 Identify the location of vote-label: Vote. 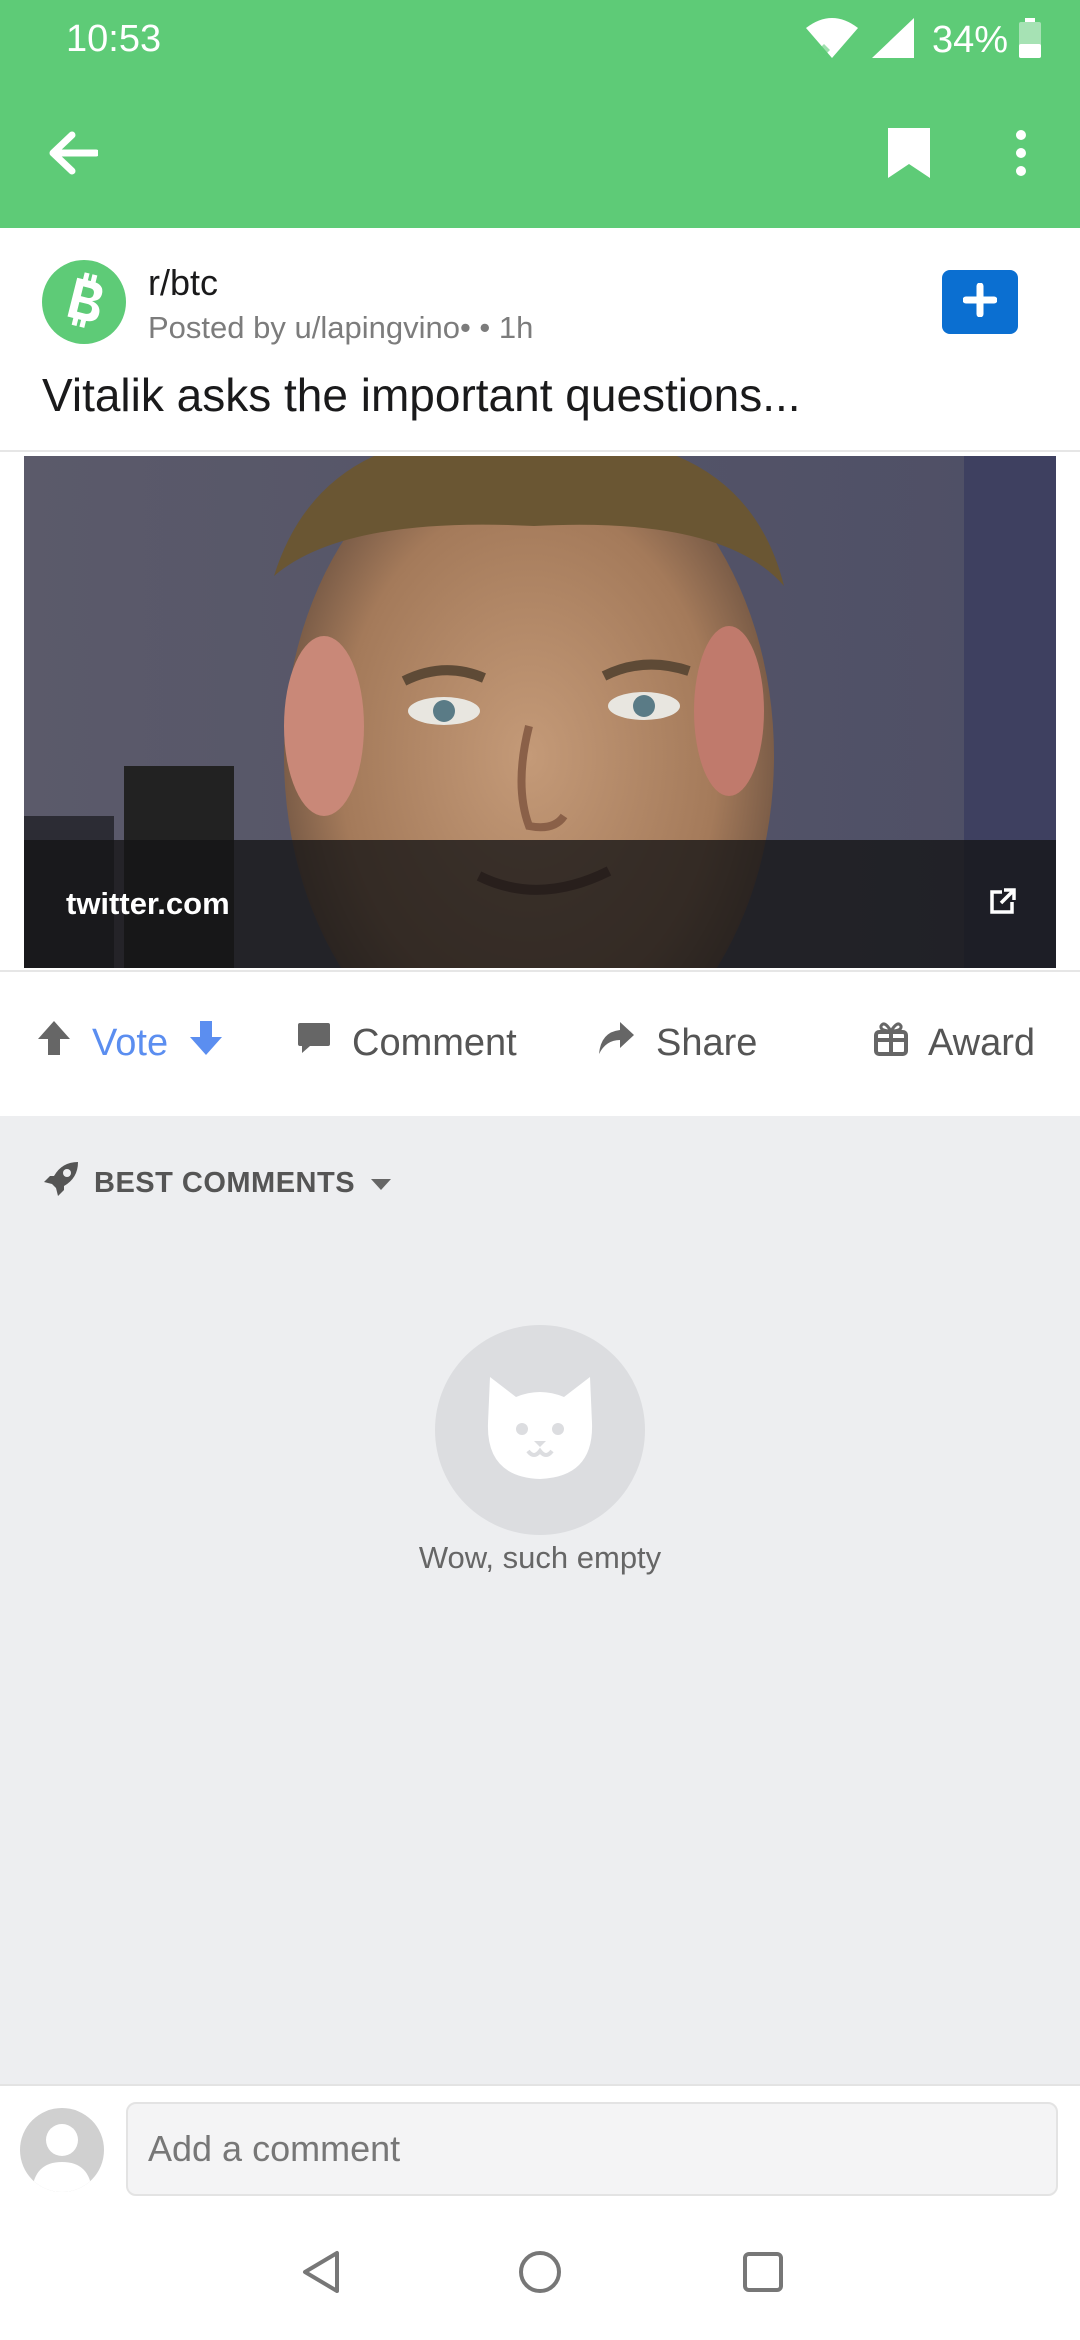
(130, 1042).